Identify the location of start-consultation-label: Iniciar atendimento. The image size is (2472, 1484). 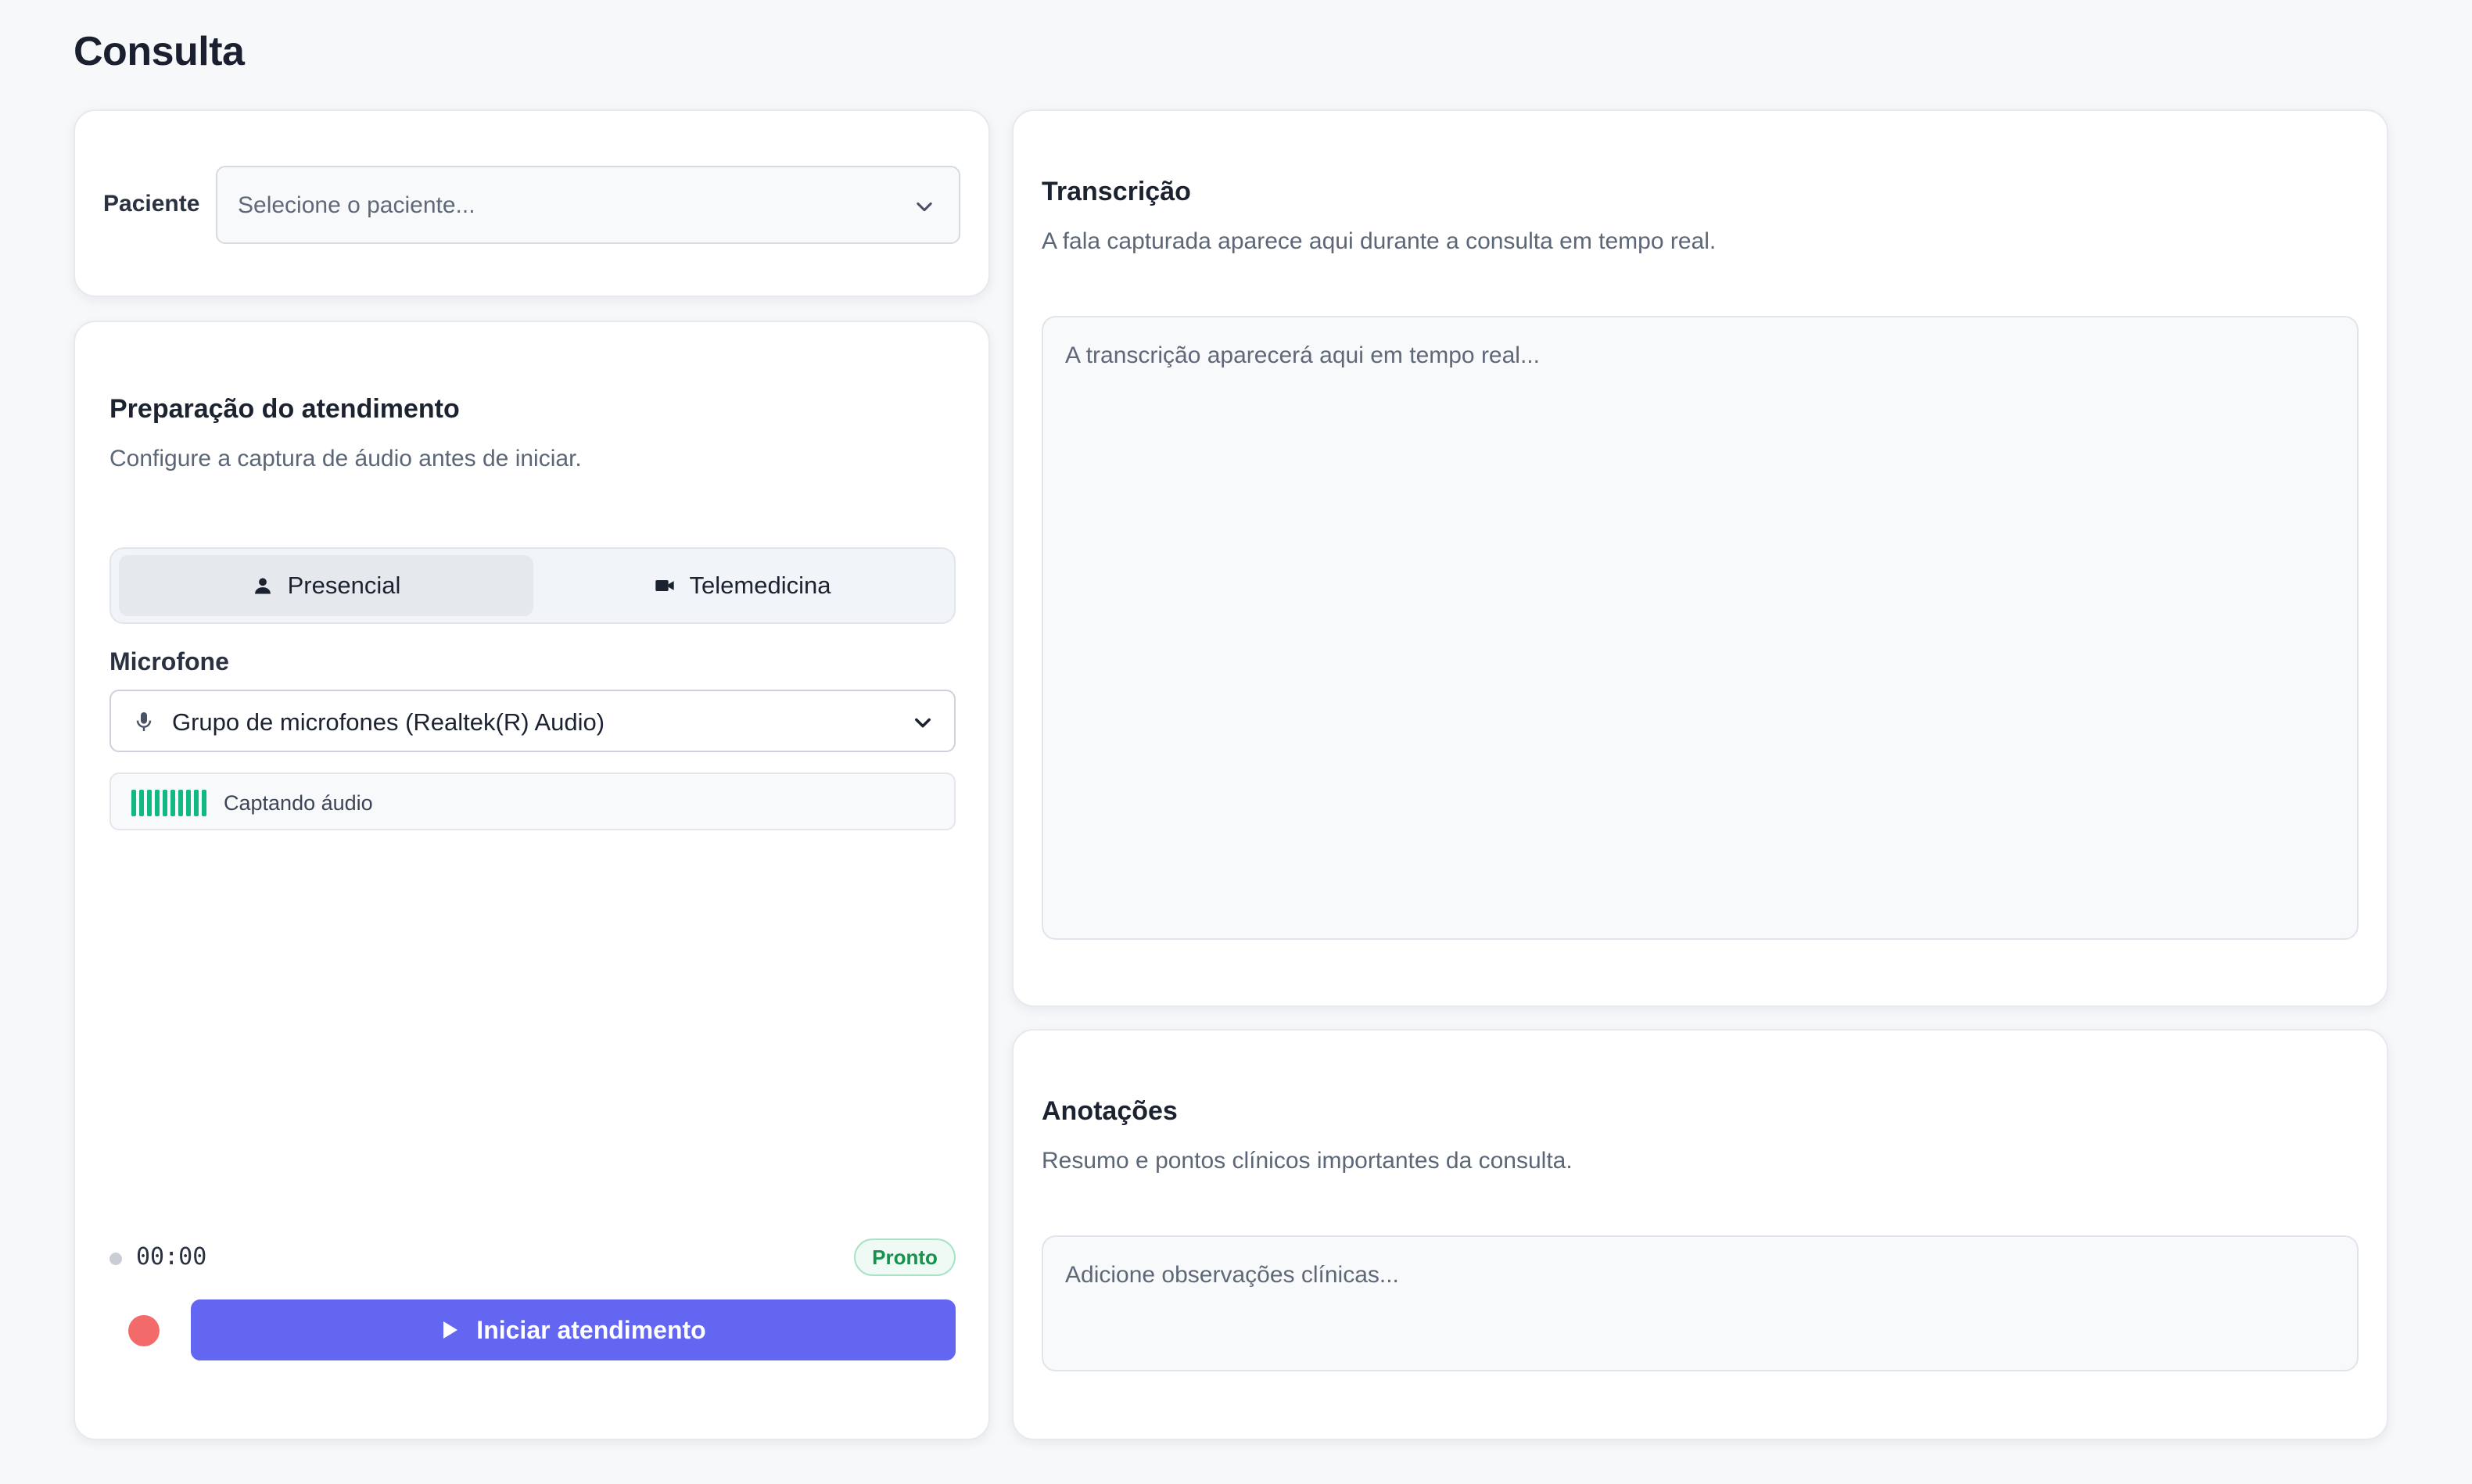
(591, 1329).